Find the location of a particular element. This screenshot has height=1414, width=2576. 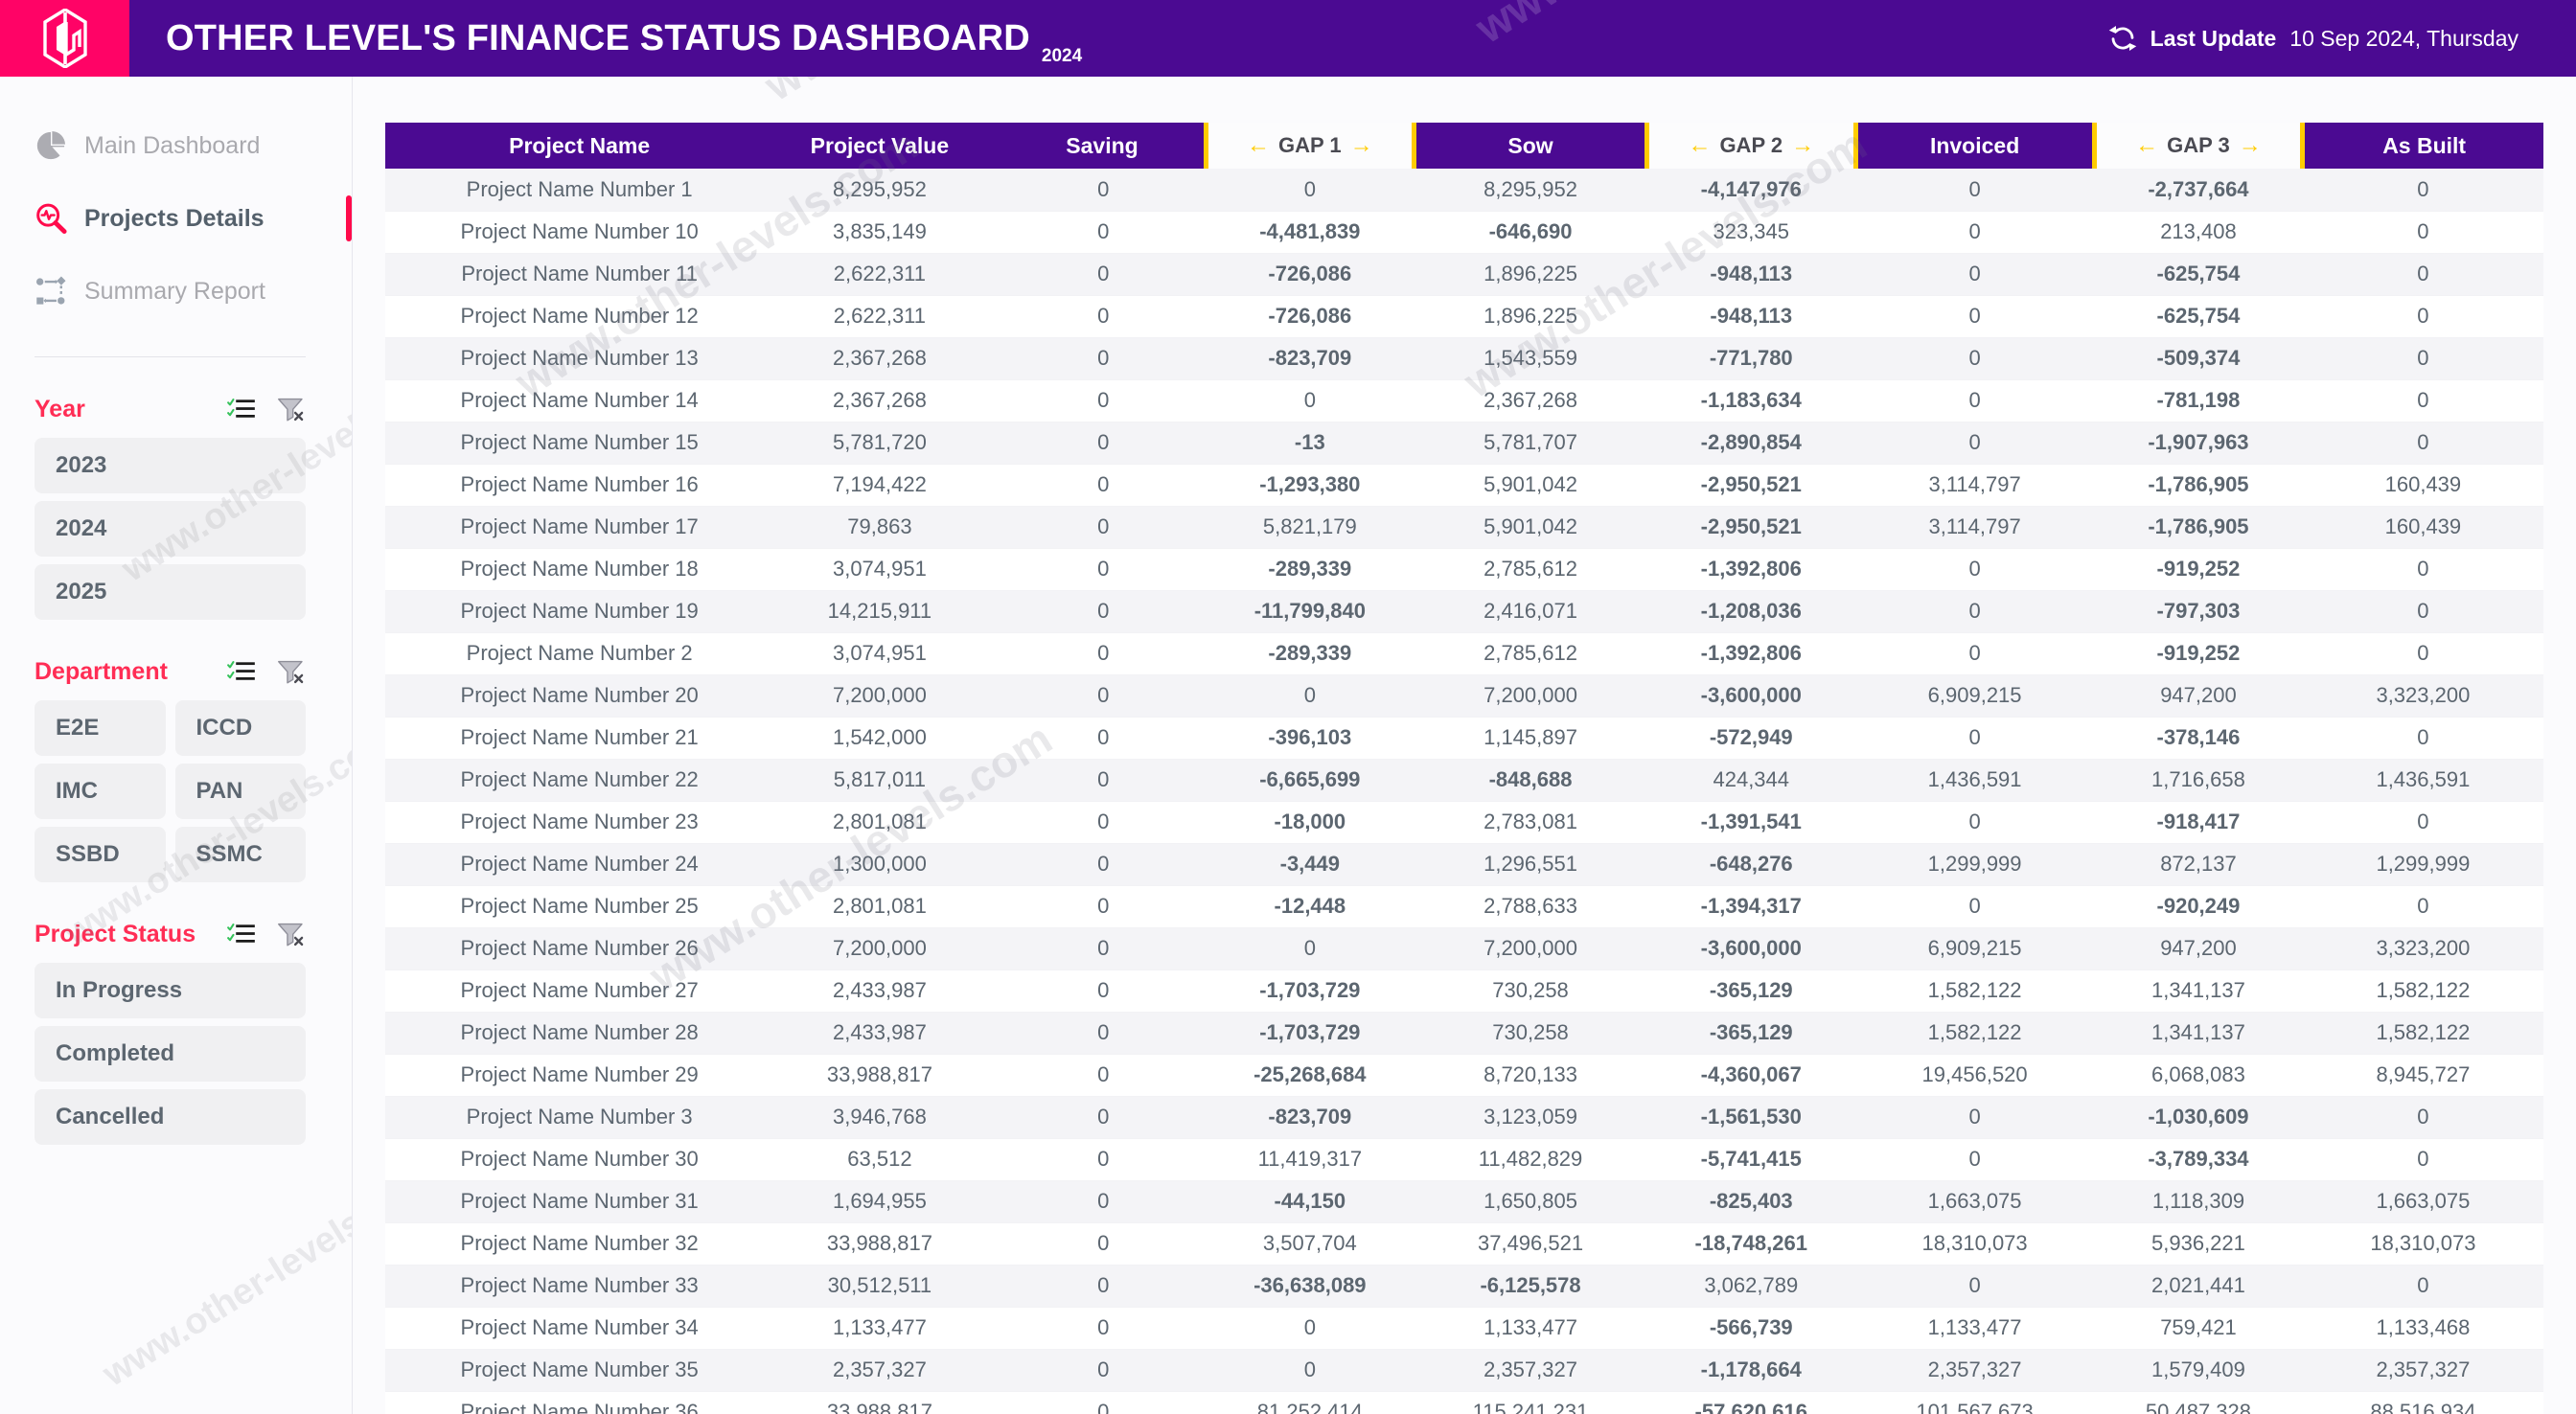

cell-value: 1,716,658 is located at coordinates (2198, 781).